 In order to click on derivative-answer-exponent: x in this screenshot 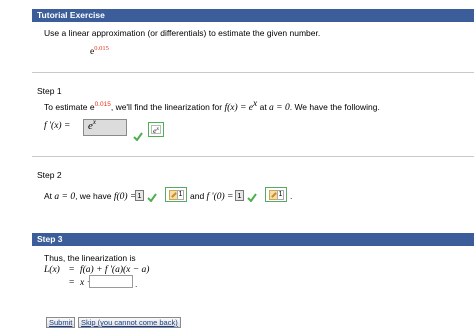, I will do `click(94, 122)`.